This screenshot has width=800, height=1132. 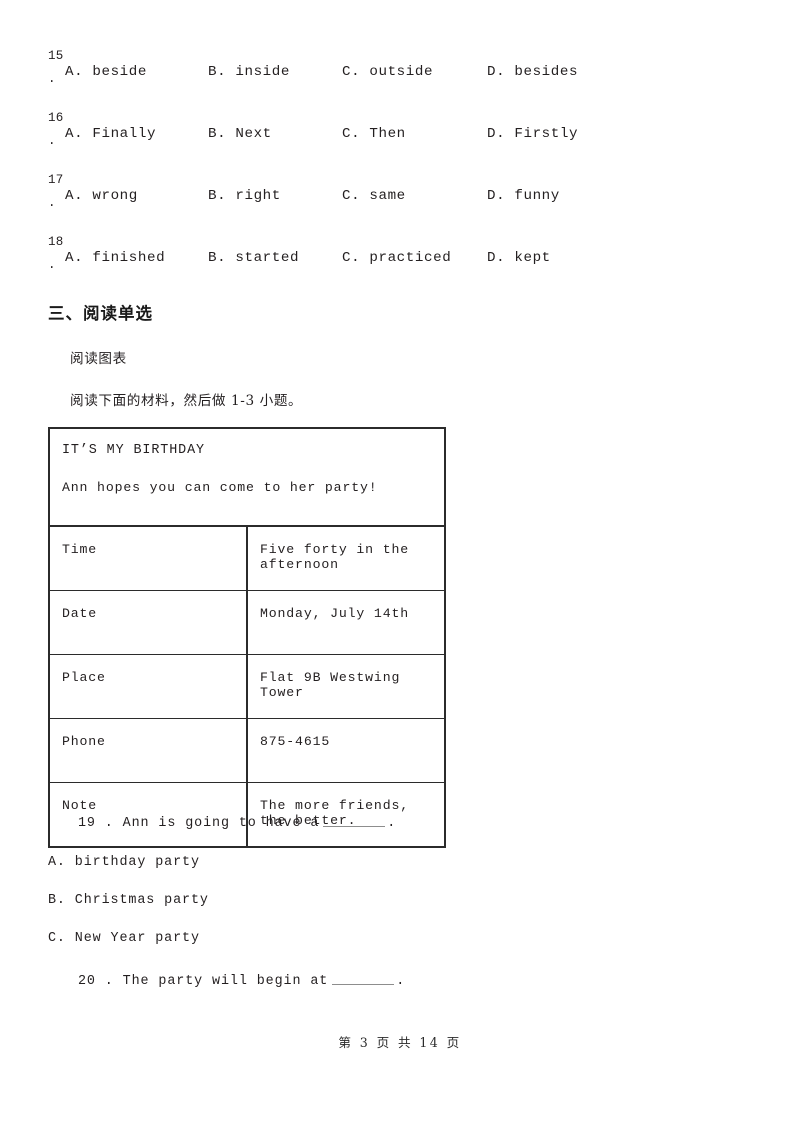 I want to click on row-label-place: Place, so click(x=148, y=686).